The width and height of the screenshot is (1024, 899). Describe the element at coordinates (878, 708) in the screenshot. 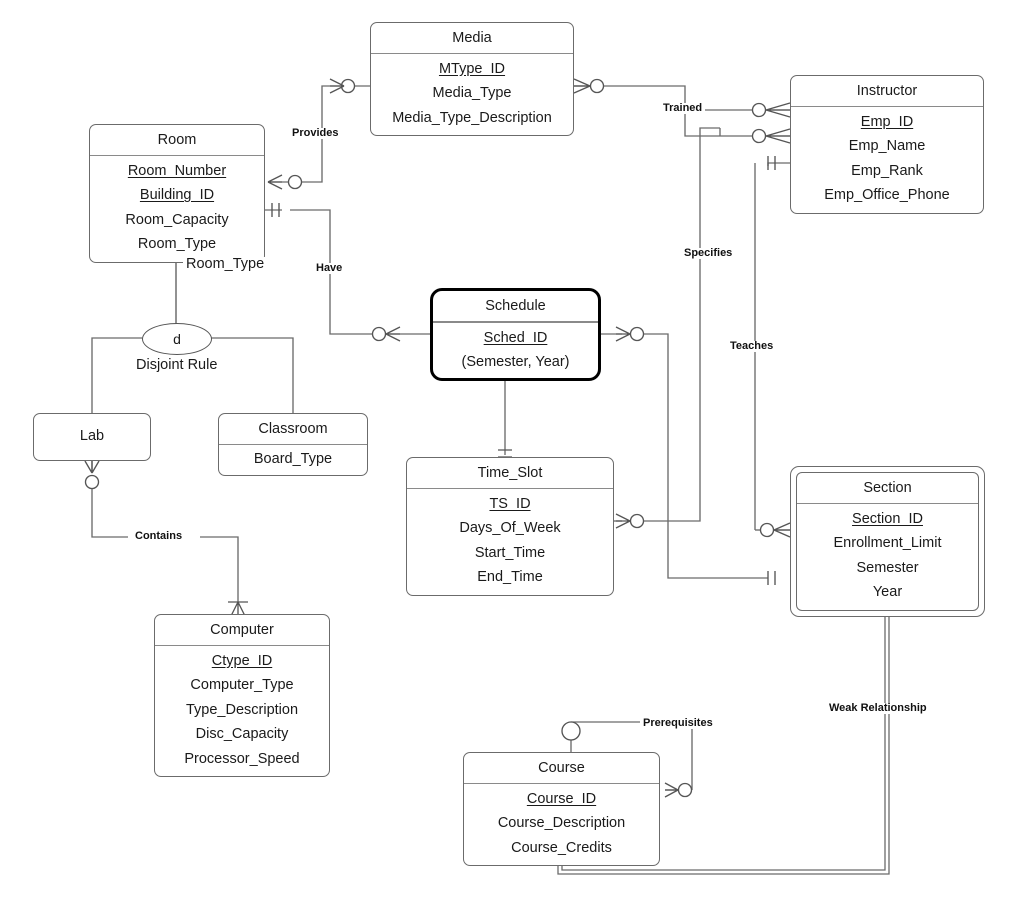

I see `relationship-label-weak-relationship: Weak Relationship` at that location.